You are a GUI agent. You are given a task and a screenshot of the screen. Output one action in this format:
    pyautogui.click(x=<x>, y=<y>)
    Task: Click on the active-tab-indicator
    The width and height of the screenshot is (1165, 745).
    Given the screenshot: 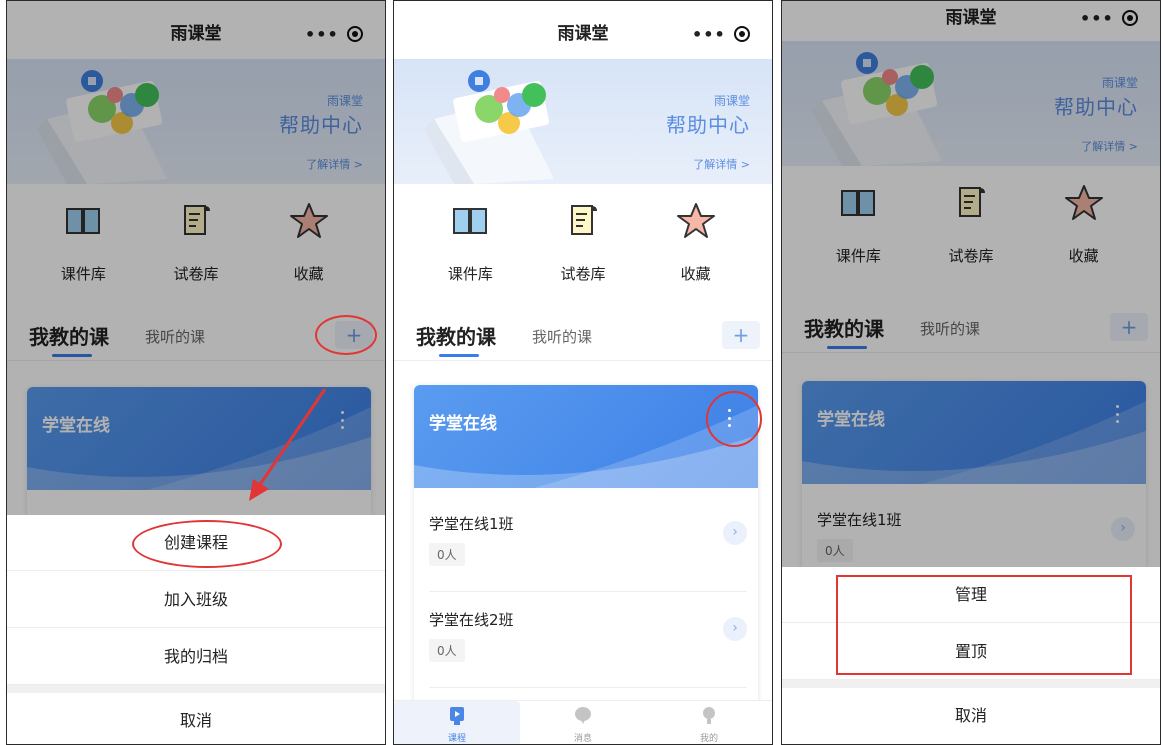 What is the action you would take?
    pyautogui.click(x=459, y=355)
    